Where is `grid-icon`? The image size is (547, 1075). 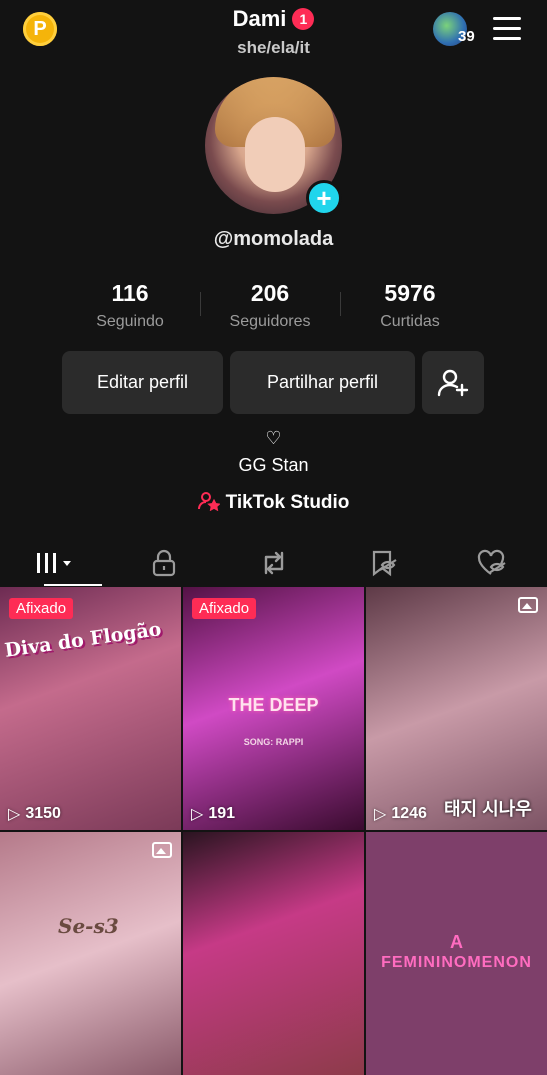
grid-icon is located at coordinates (53, 563).